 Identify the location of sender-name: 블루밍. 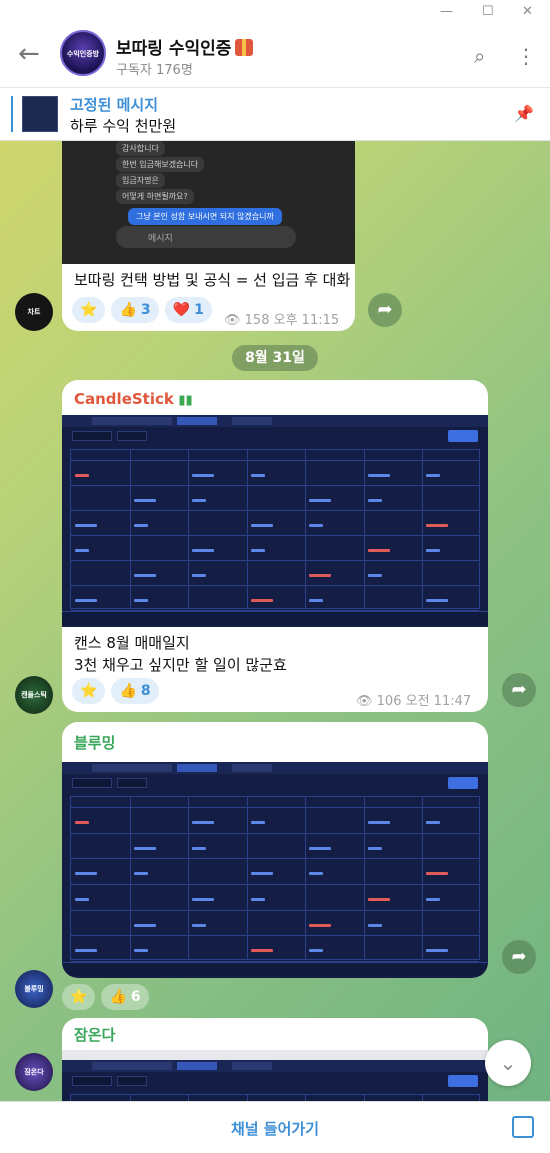
(94, 742).